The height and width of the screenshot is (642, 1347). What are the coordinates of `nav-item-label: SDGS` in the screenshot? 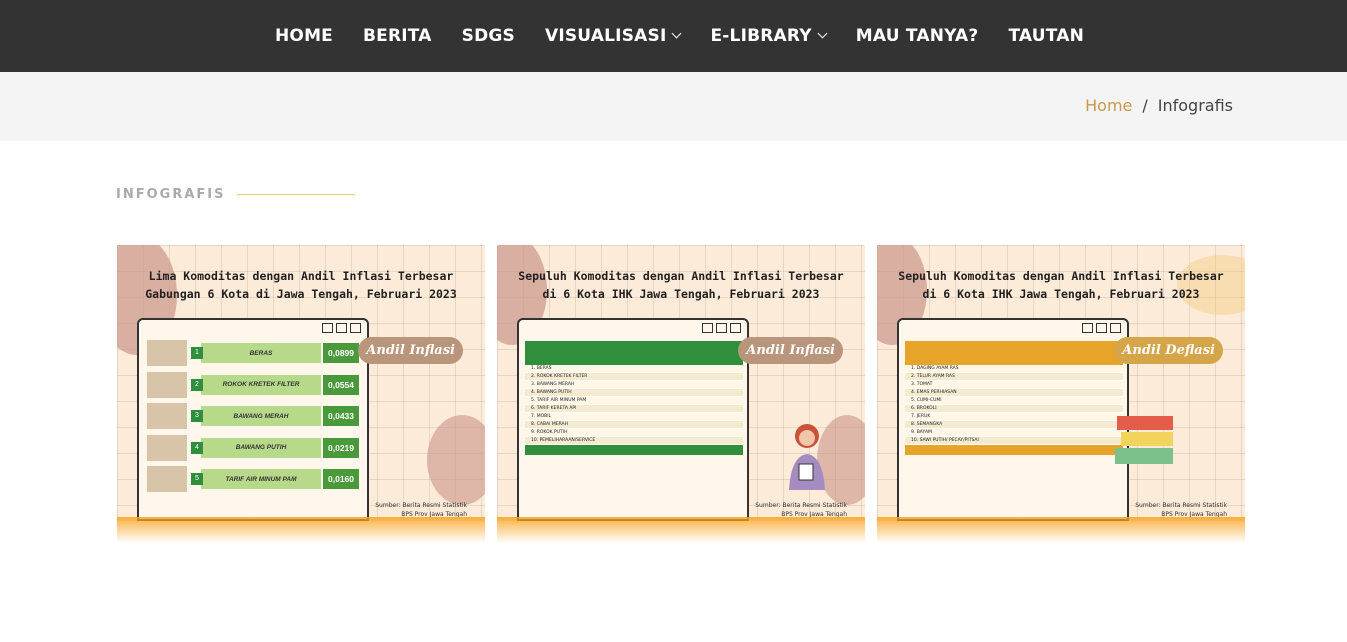 It's located at (488, 36).